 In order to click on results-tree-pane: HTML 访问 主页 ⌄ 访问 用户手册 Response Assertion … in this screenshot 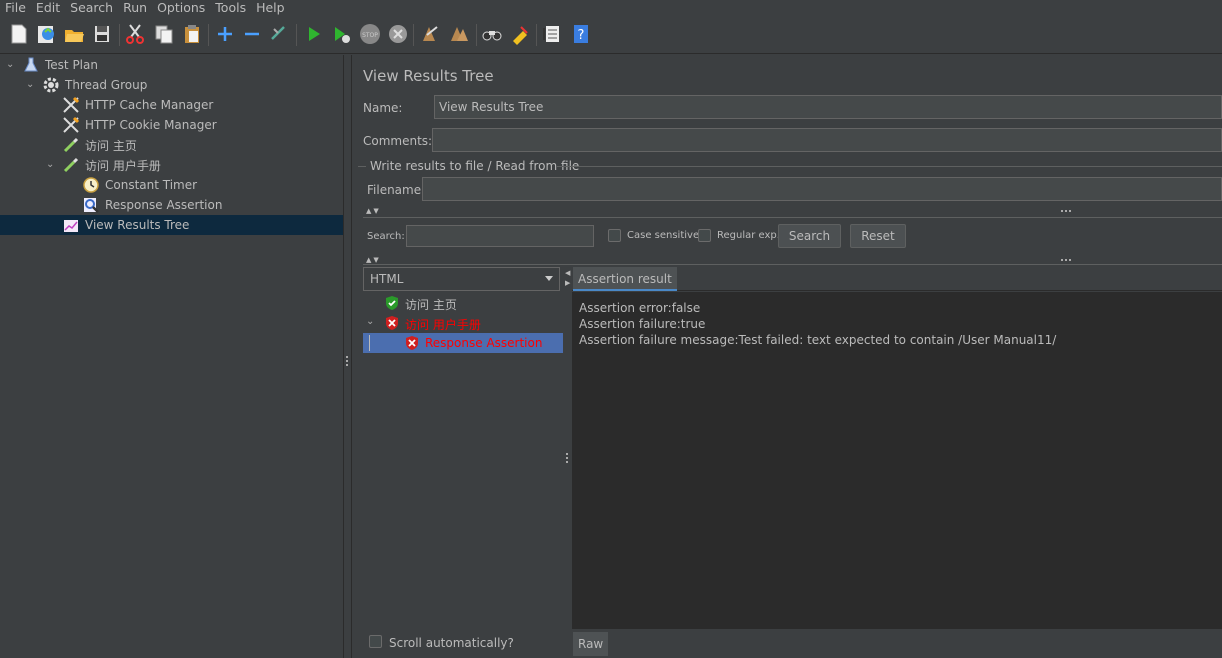, I will do `click(463, 461)`.